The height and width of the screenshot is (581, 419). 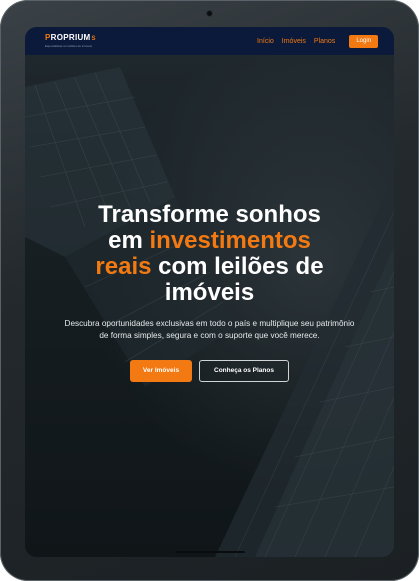 I want to click on conheca-planos-button: Conheça os Planos, so click(x=244, y=371).